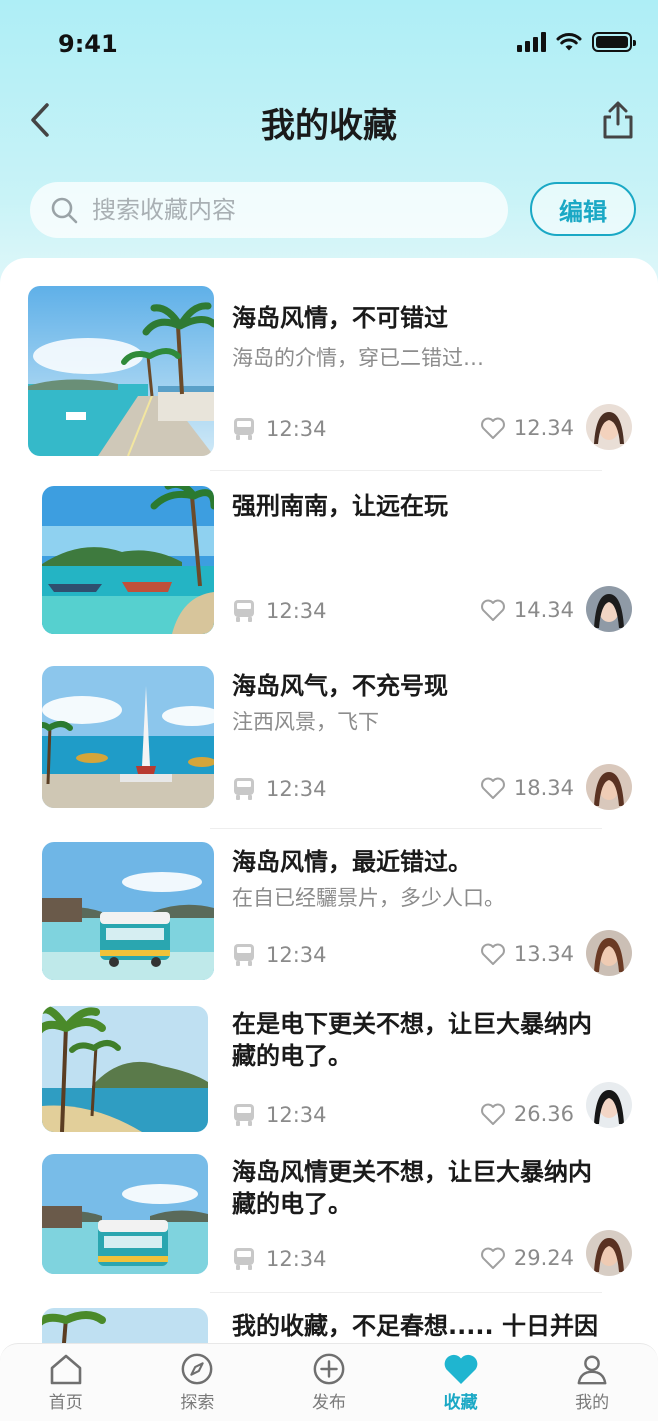 The image size is (658, 1421). Describe the element at coordinates (340, 318) in the screenshot. I see `item-title: 海岛风情，不可错过` at that location.